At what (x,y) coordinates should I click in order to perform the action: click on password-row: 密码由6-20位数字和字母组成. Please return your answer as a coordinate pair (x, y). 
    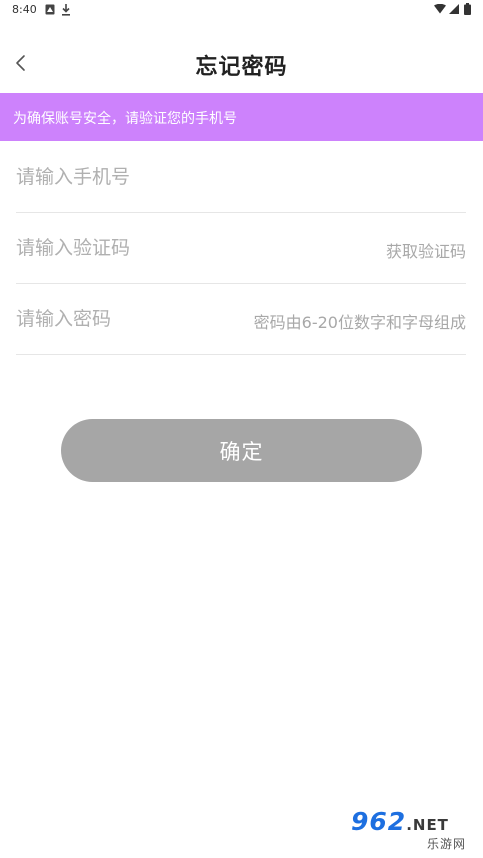
    Looking at the image, I should click on (241, 319).